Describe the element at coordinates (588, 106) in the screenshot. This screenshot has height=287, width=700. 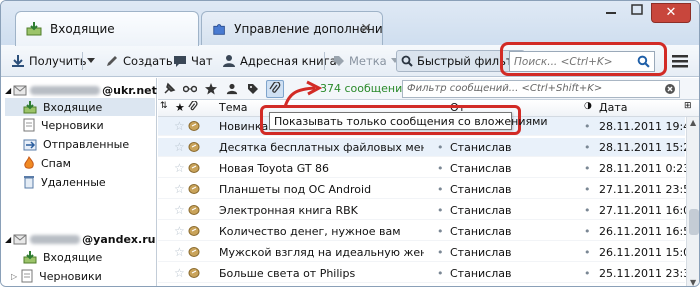
I see `read-column-icon: ◑` at that location.